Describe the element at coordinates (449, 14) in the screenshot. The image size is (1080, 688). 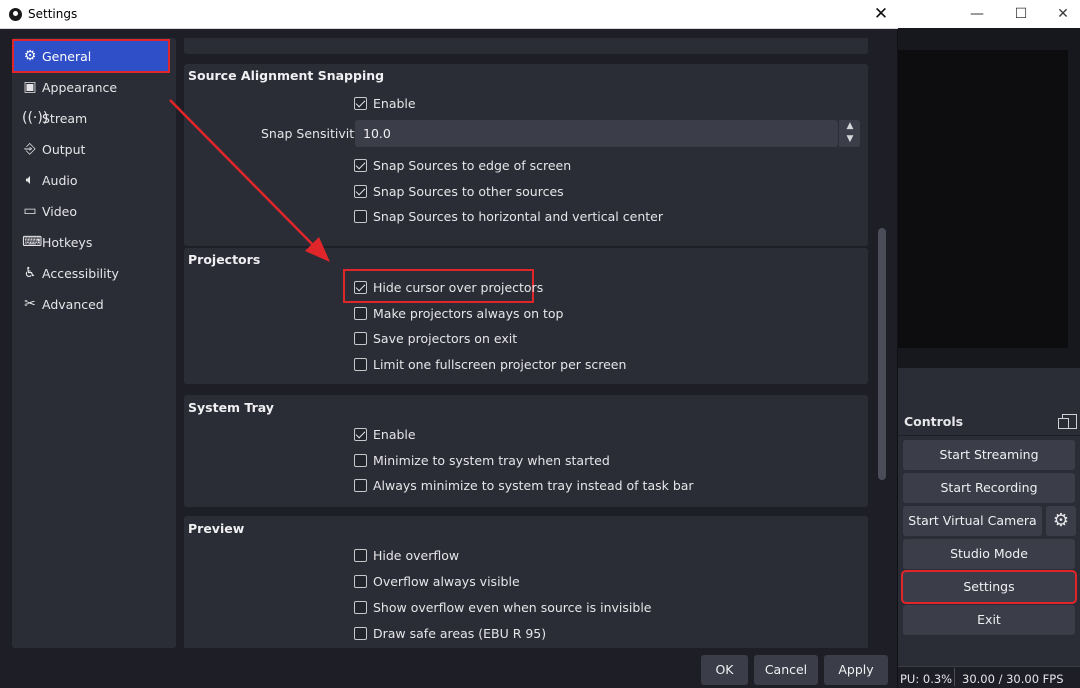
I see `dialog-titlebar: Settings ✕` at that location.